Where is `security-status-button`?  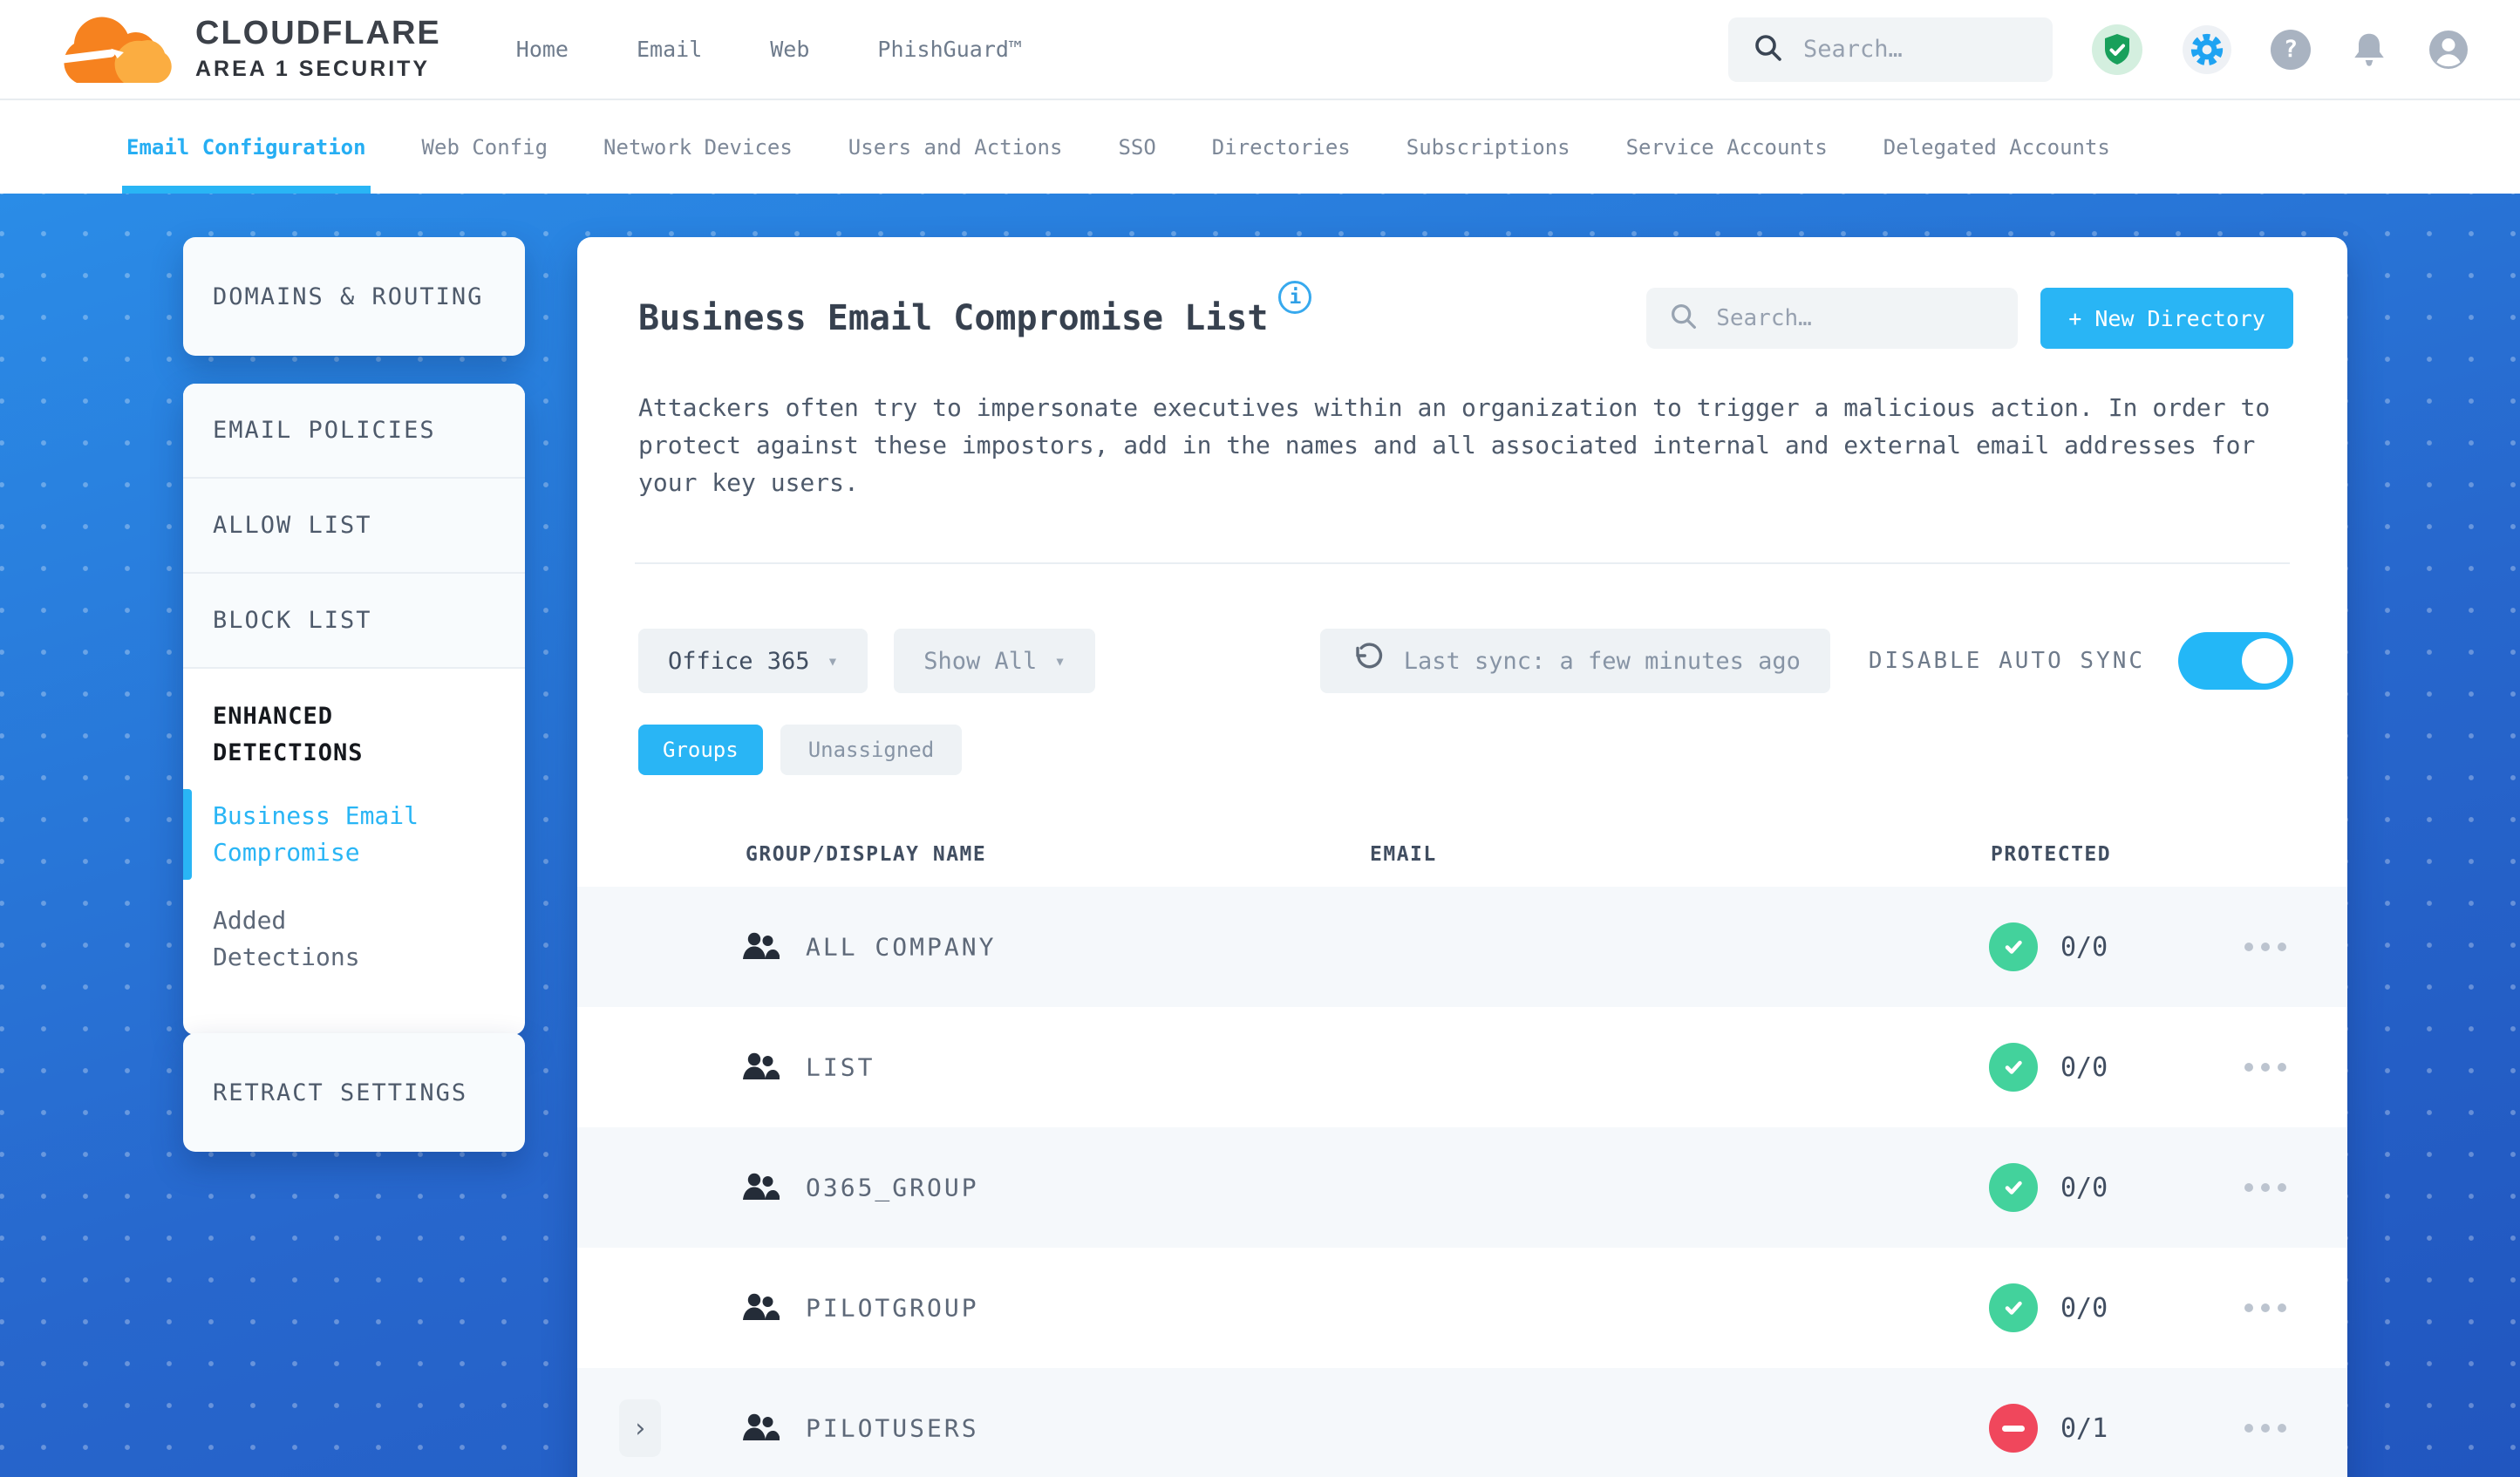 security-status-button is located at coordinates (2117, 50).